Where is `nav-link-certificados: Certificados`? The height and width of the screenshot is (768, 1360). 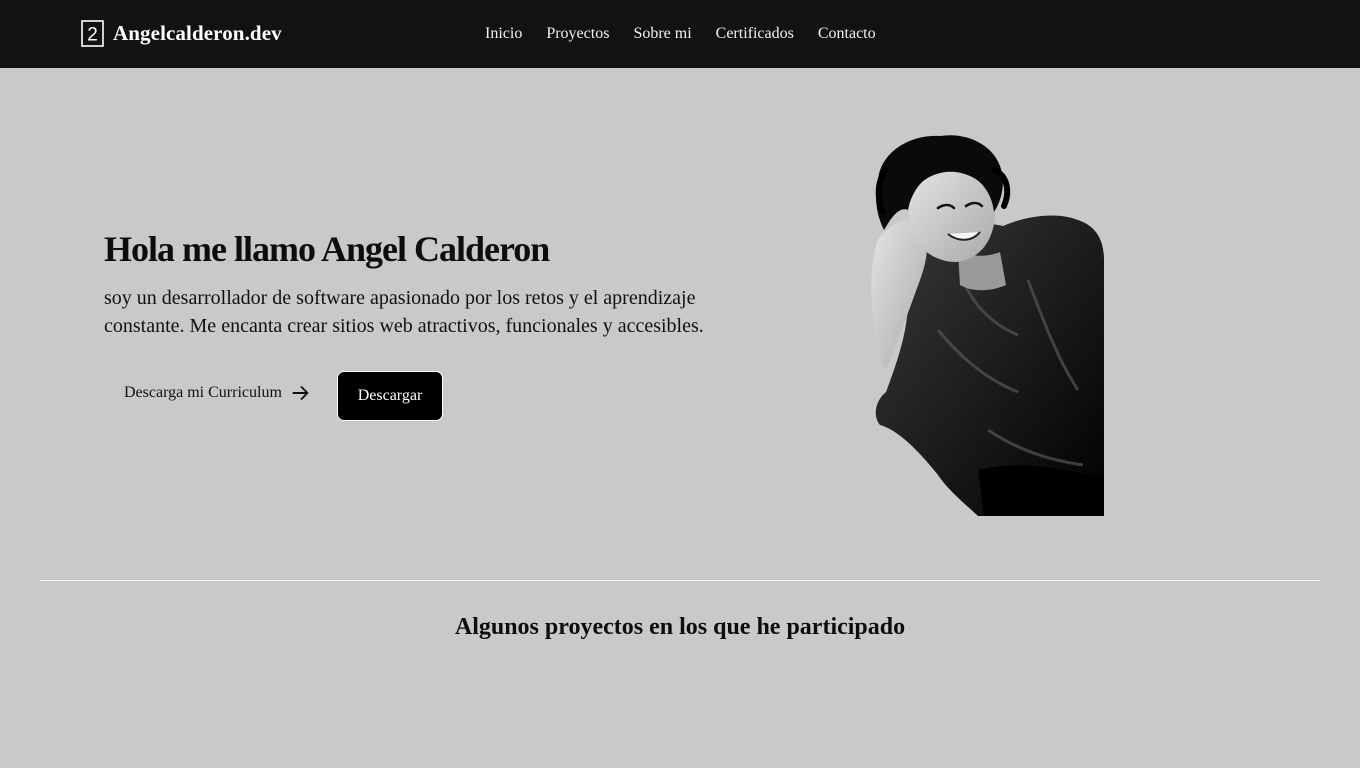 nav-link-certificados: Certificados is located at coordinates (755, 33).